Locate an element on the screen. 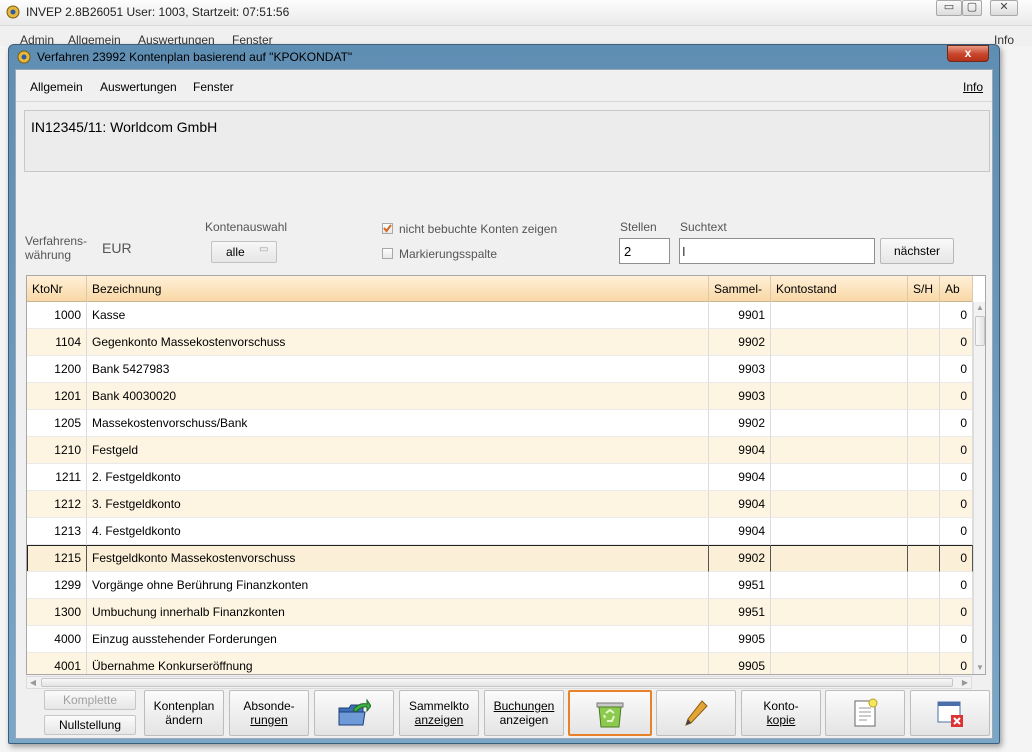  absonde-label-1: Absonde- is located at coordinates (269, 706).